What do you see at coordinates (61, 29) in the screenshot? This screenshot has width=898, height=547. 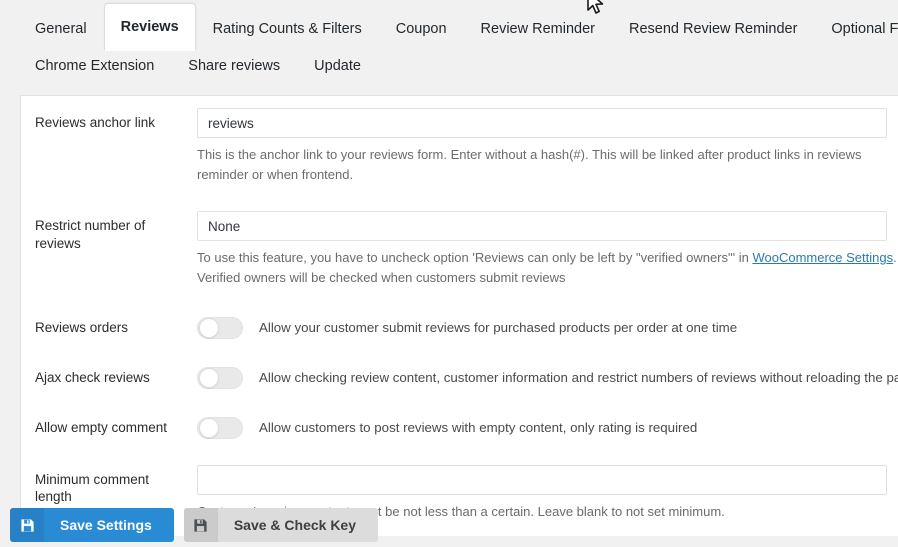 I see `tab-general: General` at bounding box center [61, 29].